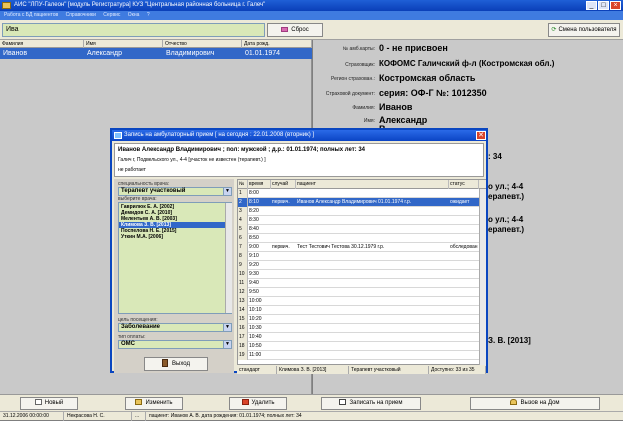 The height and width of the screenshot is (421, 623). What do you see at coordinates (482, 277) in the screenshot?
I see `schedule-scrollbar` at bounding box center [482, 277].